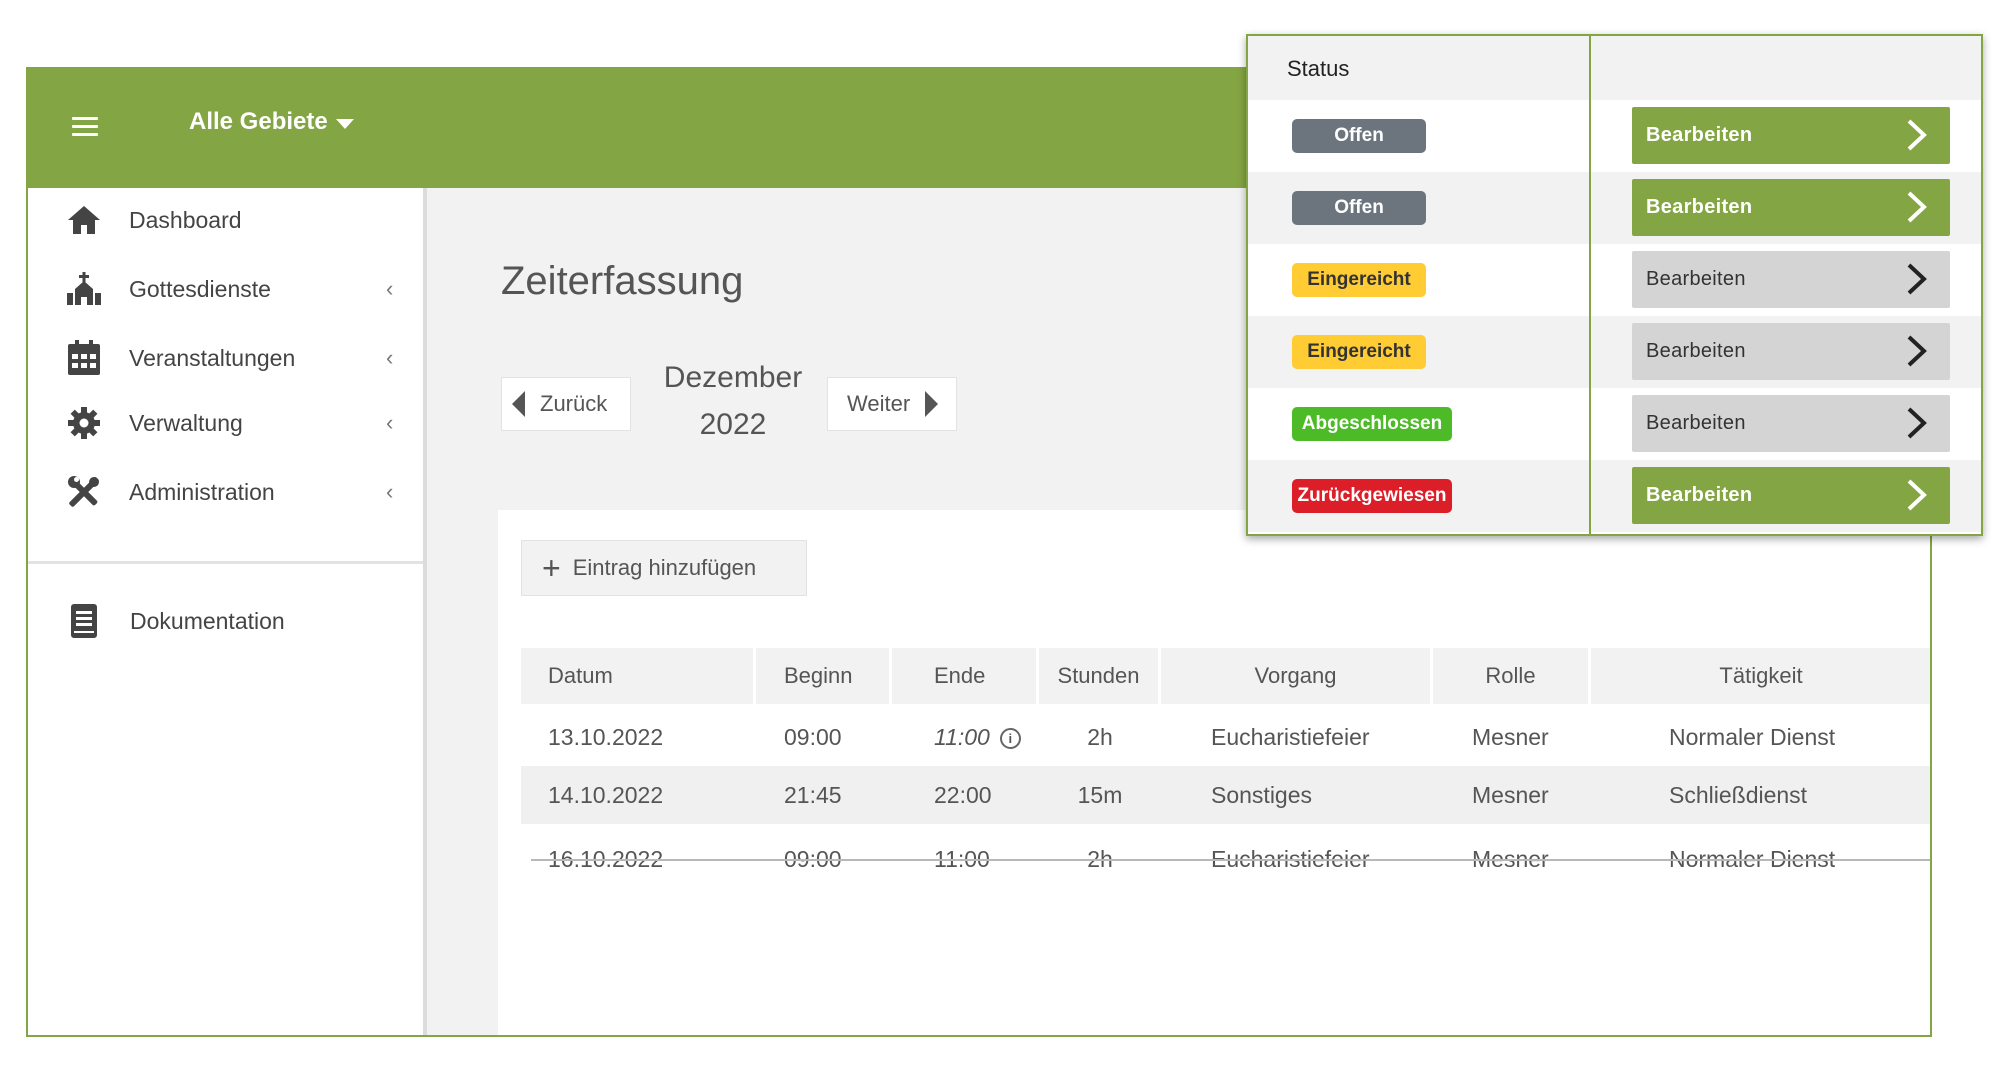 The image size is (1999, 1084). What do you see at coordinates (1760, 676) in the screenshot?
I see `column-header-taetigkeit: Tätigkeit` at bounding box center [1760, 676].